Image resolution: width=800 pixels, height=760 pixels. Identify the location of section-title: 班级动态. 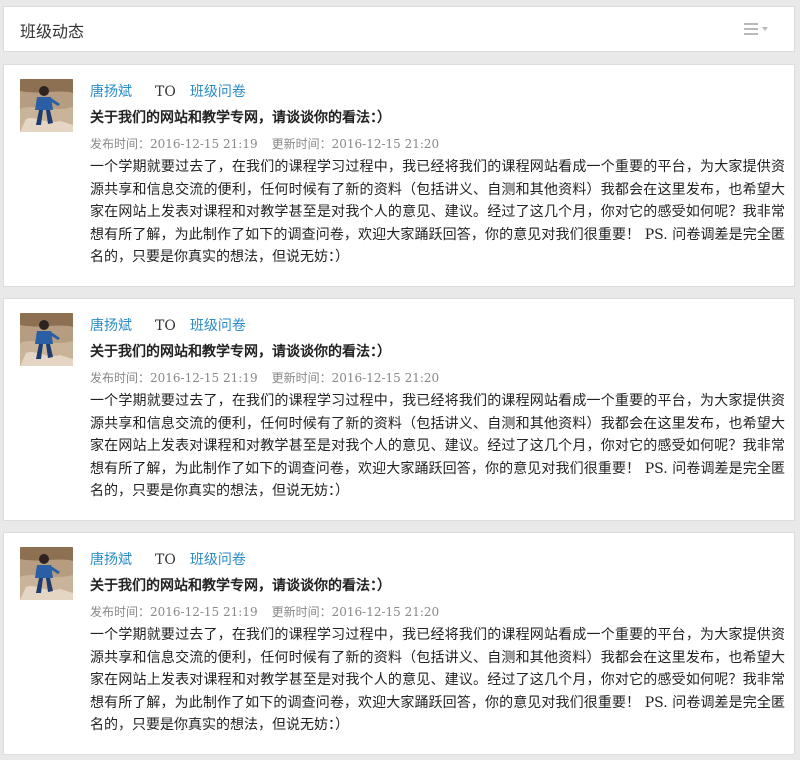
(52, 31).